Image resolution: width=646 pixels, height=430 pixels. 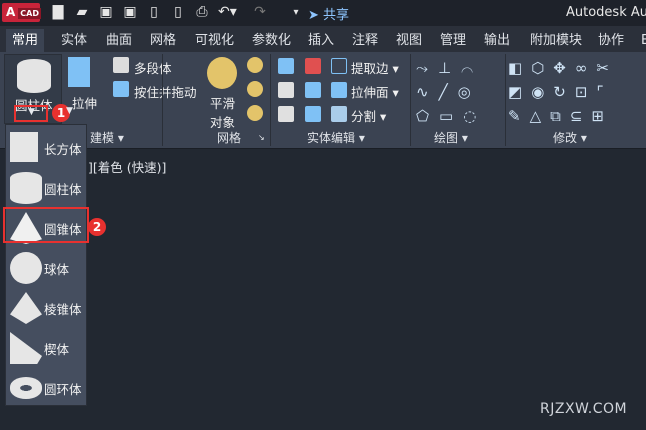 What do you see at coordinates (313, 90) in the screenshot?
I see `imprint-icon` at bounding box center [313, 90].